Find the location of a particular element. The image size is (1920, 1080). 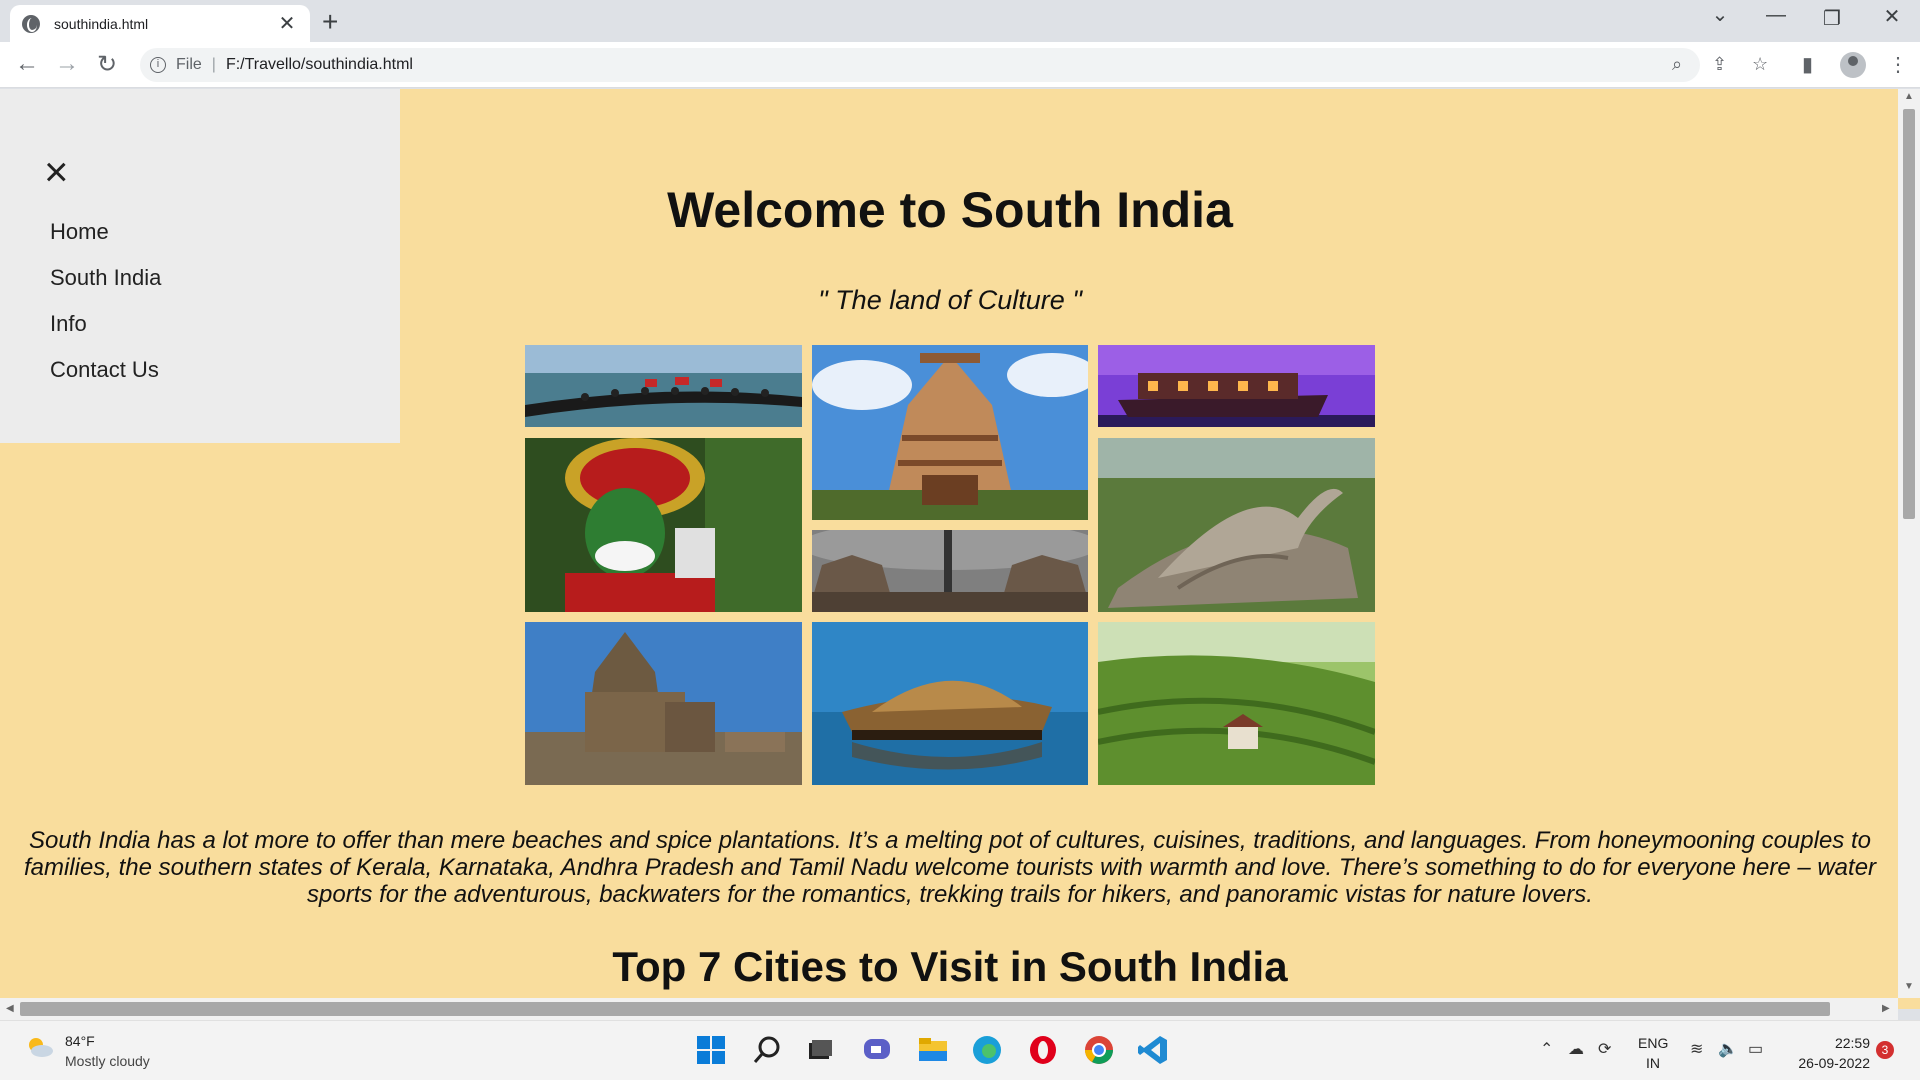

menu-icon: ⋮ is located at coordinates (1898, 64).